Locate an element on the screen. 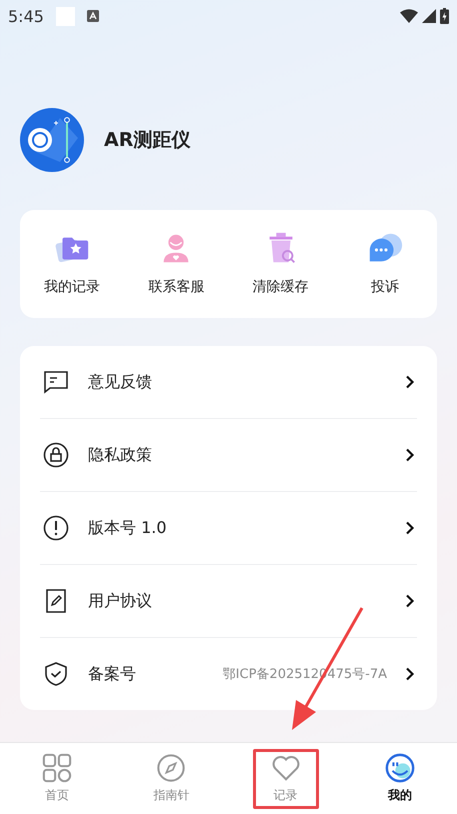  highlighted-tab: 记录 is located at coordinates (285, 778).